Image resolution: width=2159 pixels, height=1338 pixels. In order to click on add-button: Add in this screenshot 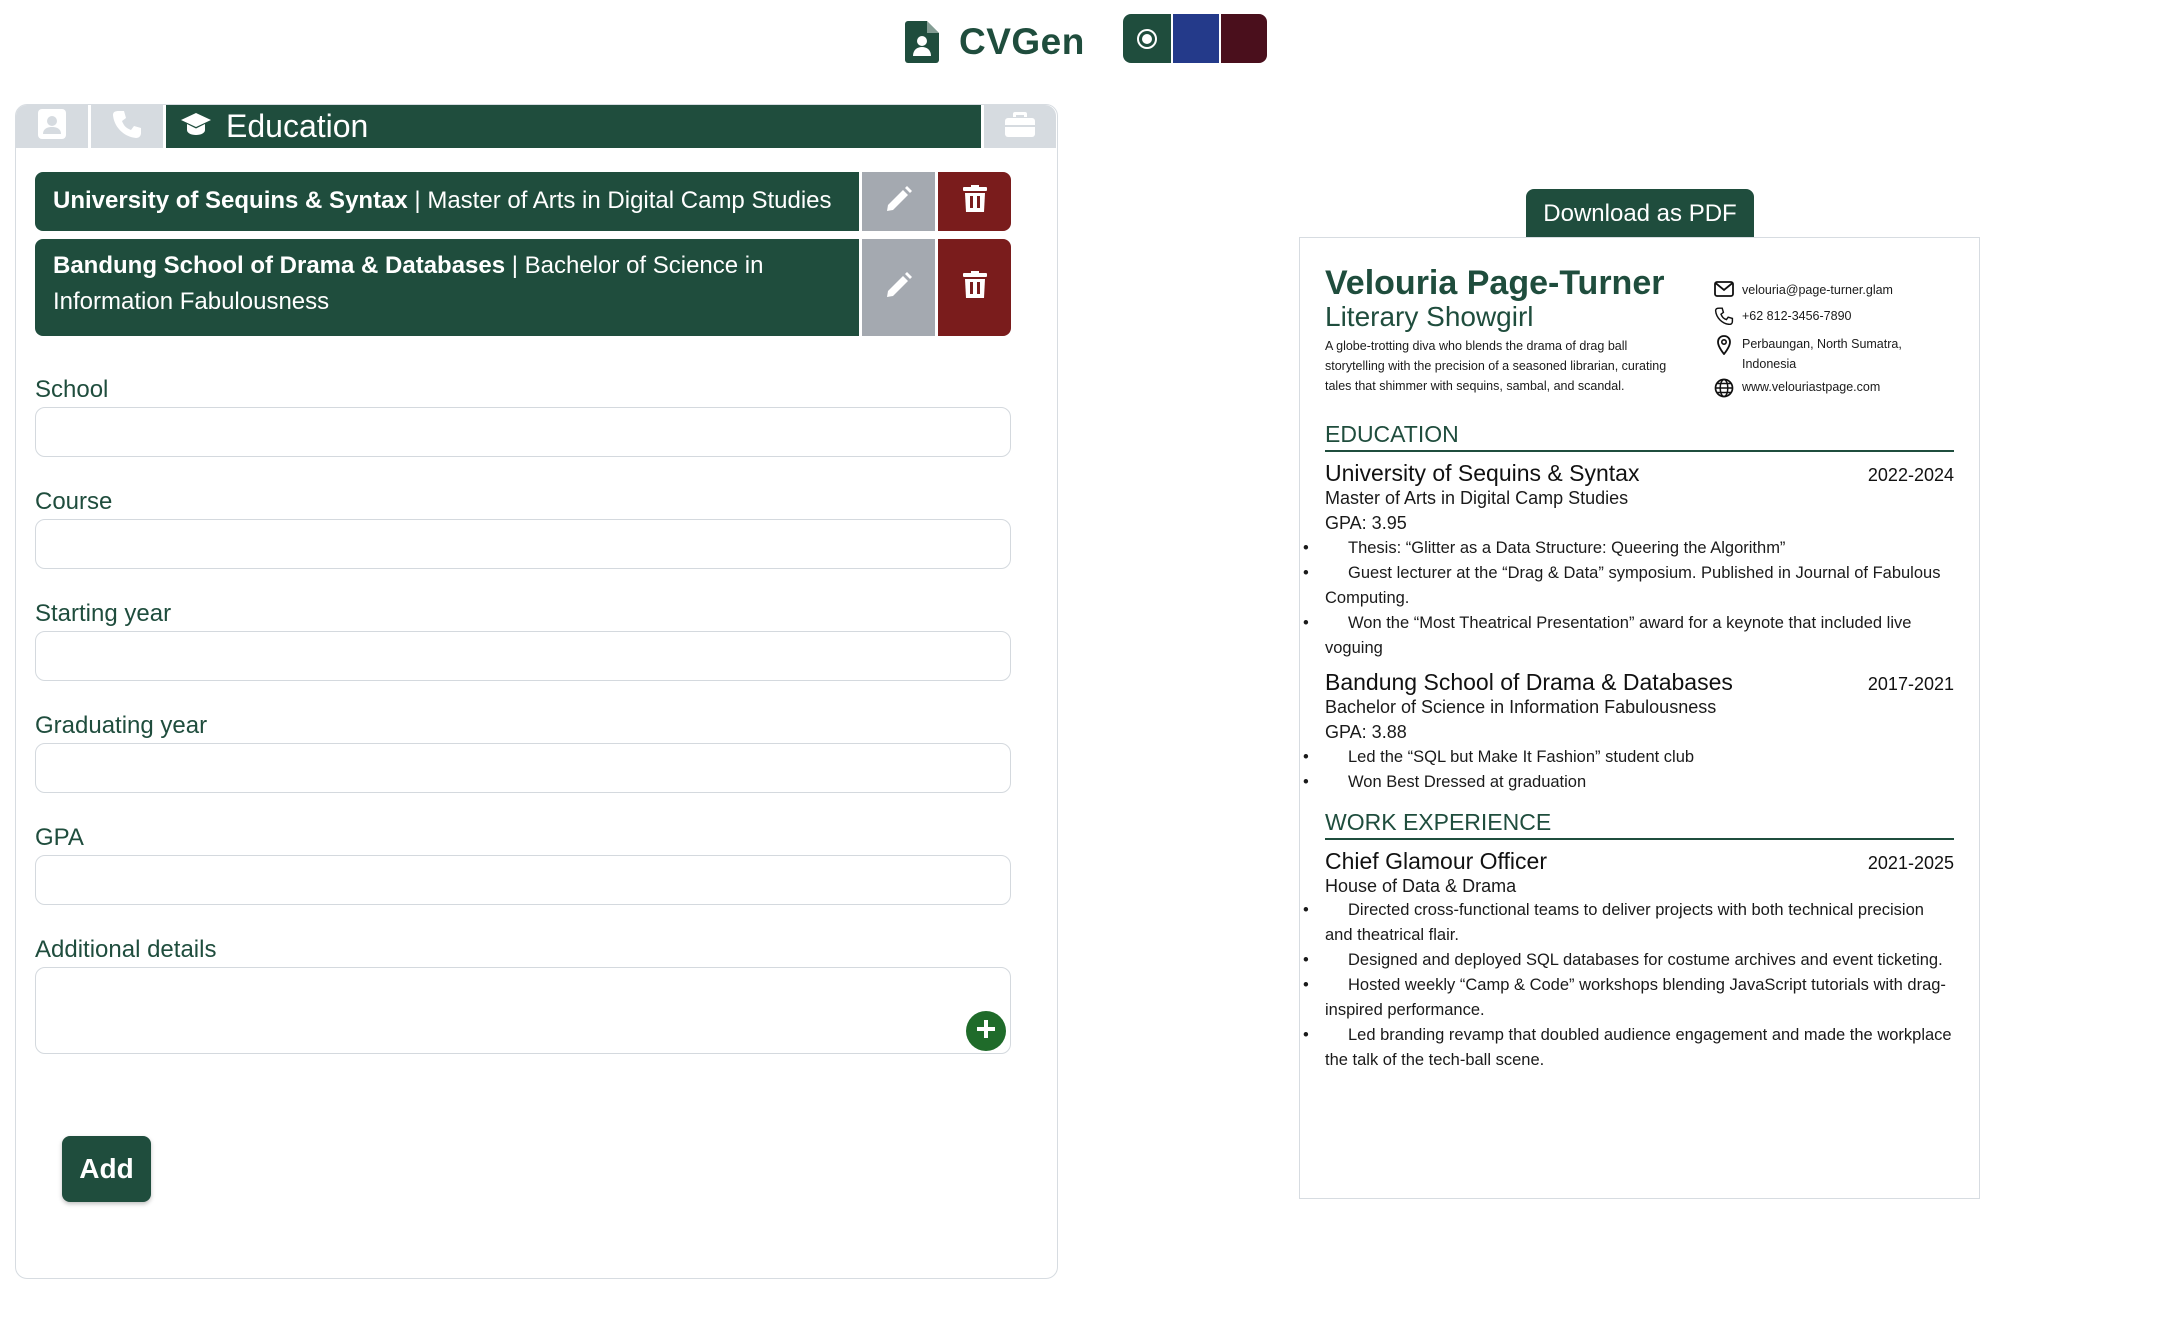, I will do `click(106, 1169)`.